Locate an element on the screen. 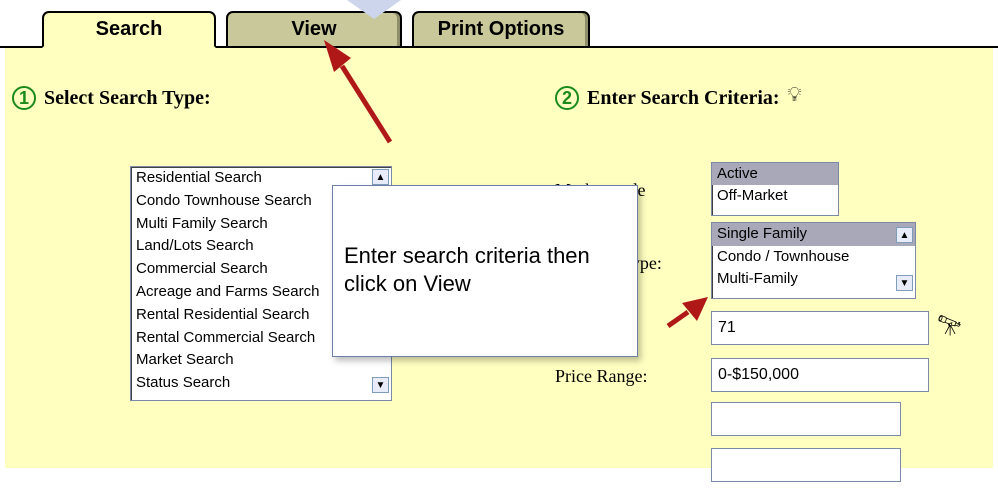 Image resolution: width=998 pixels, height=493 pixels. step-2-number: 2 is located at coordinates (567, 98).